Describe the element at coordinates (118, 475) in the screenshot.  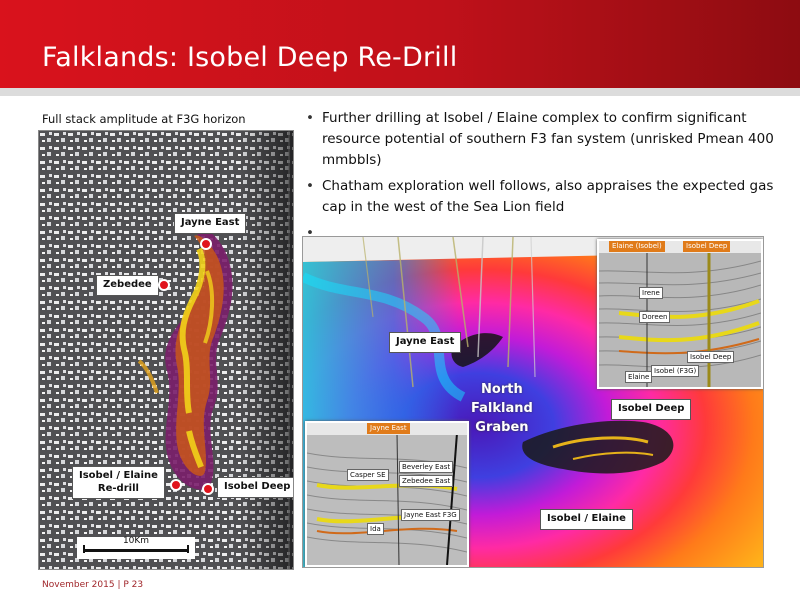
I see `isobel-elaine-label-line1: Isobel / Elaine` at that location.